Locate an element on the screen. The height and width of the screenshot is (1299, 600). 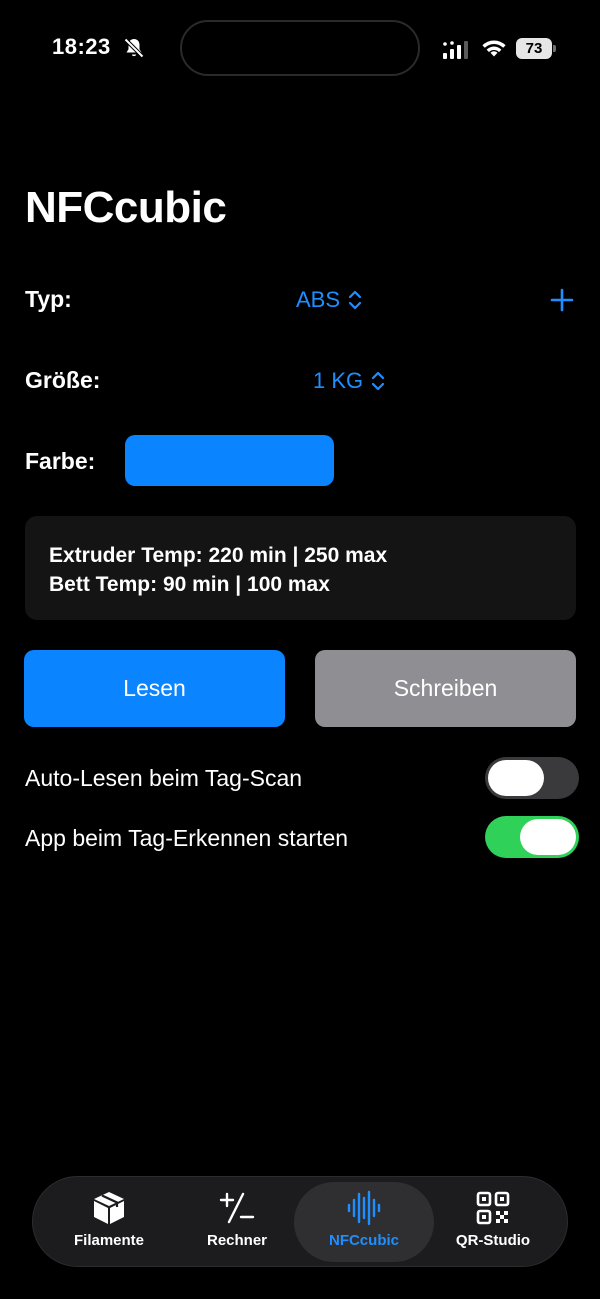
wifi-icon is located at coordinates (494, 48).